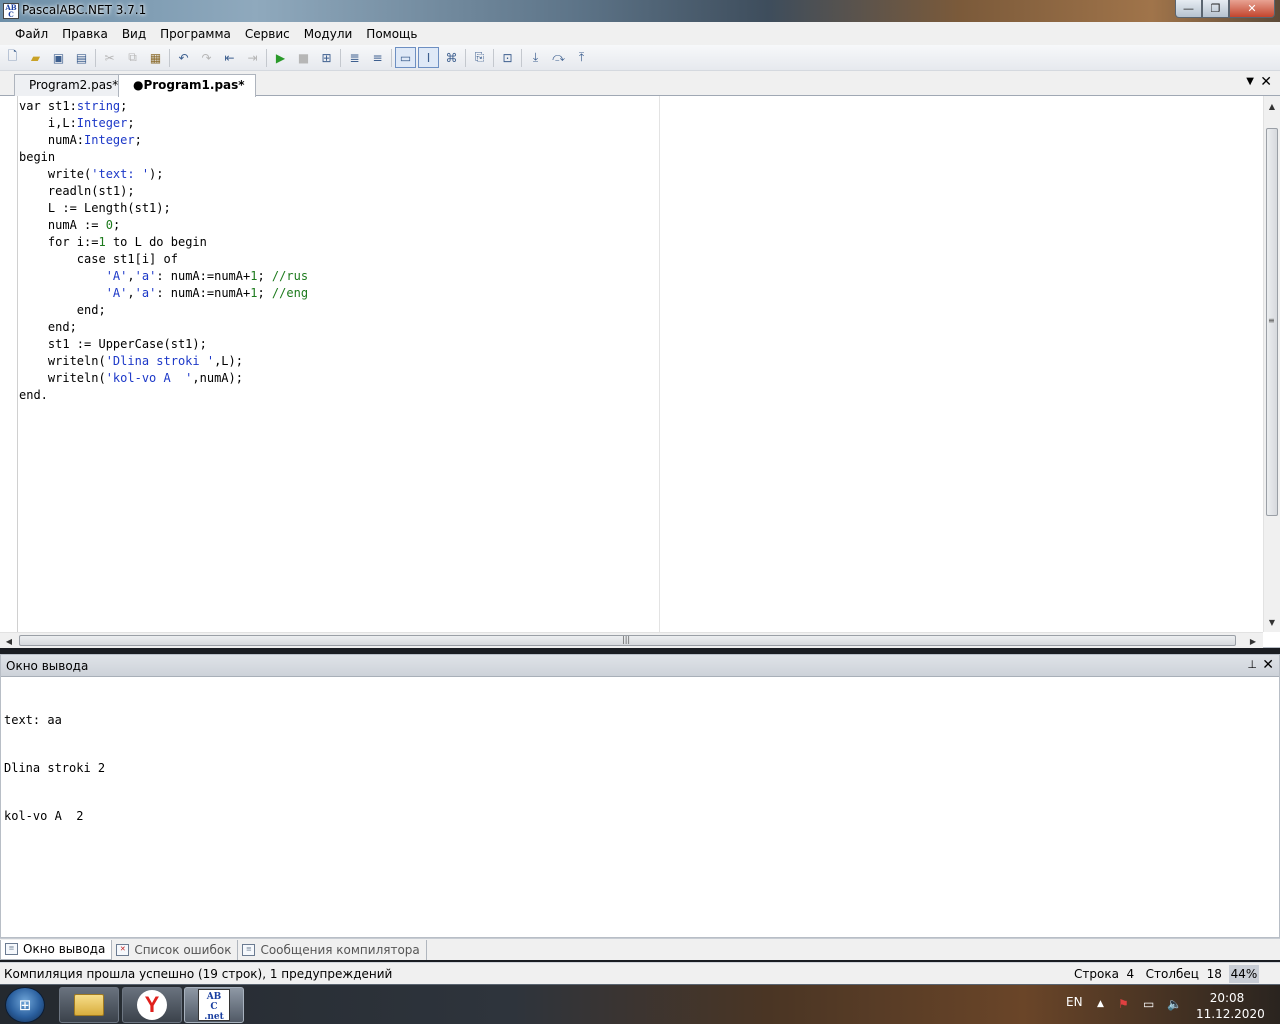  What do you see at coordinates (1272, 622) in the screenshot?
I see `scroll-down-icon: ▼` at bounding box center [1272, 622].